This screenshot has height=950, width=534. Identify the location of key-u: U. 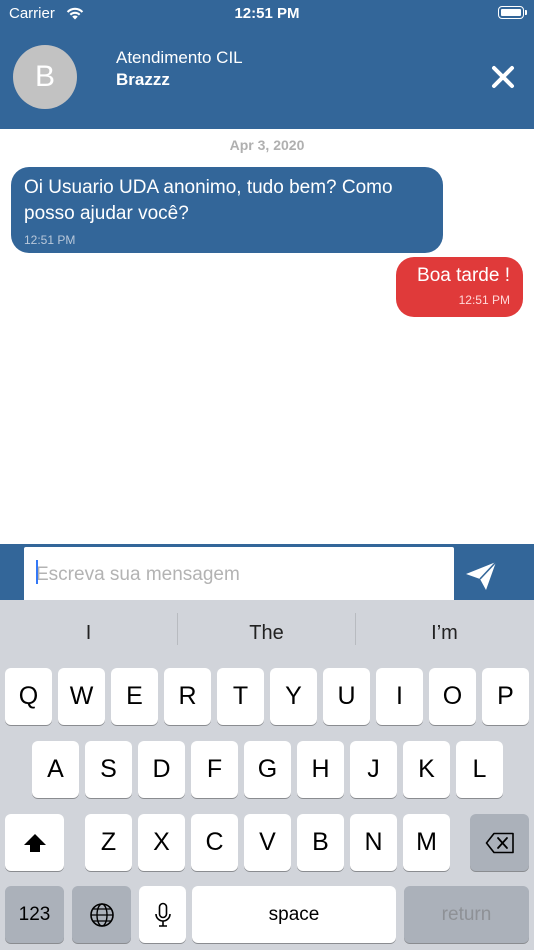
(346, 696).